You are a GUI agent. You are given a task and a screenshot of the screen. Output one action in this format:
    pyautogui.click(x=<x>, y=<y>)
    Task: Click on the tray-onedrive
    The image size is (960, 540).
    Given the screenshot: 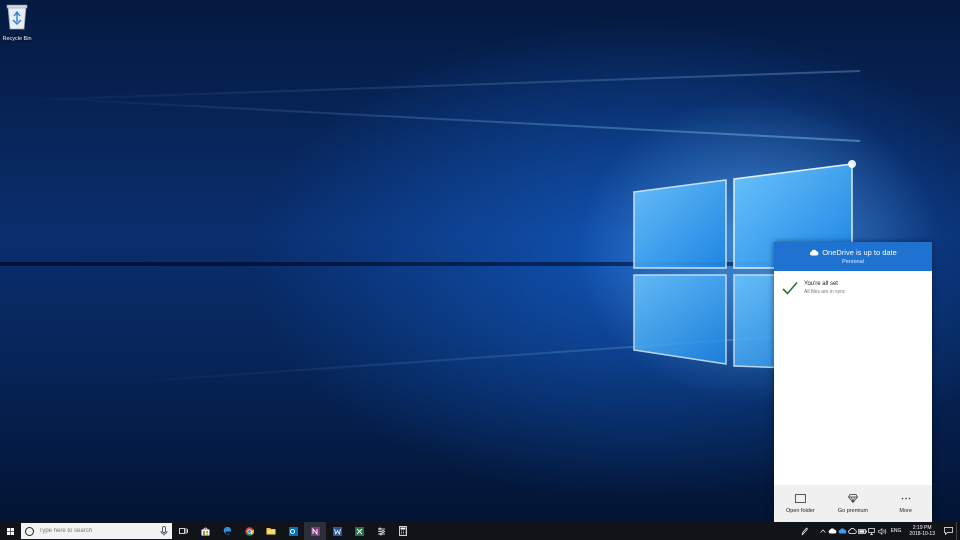 What is the action you would take?
    pyautogui.click(x=833, y=531)
    